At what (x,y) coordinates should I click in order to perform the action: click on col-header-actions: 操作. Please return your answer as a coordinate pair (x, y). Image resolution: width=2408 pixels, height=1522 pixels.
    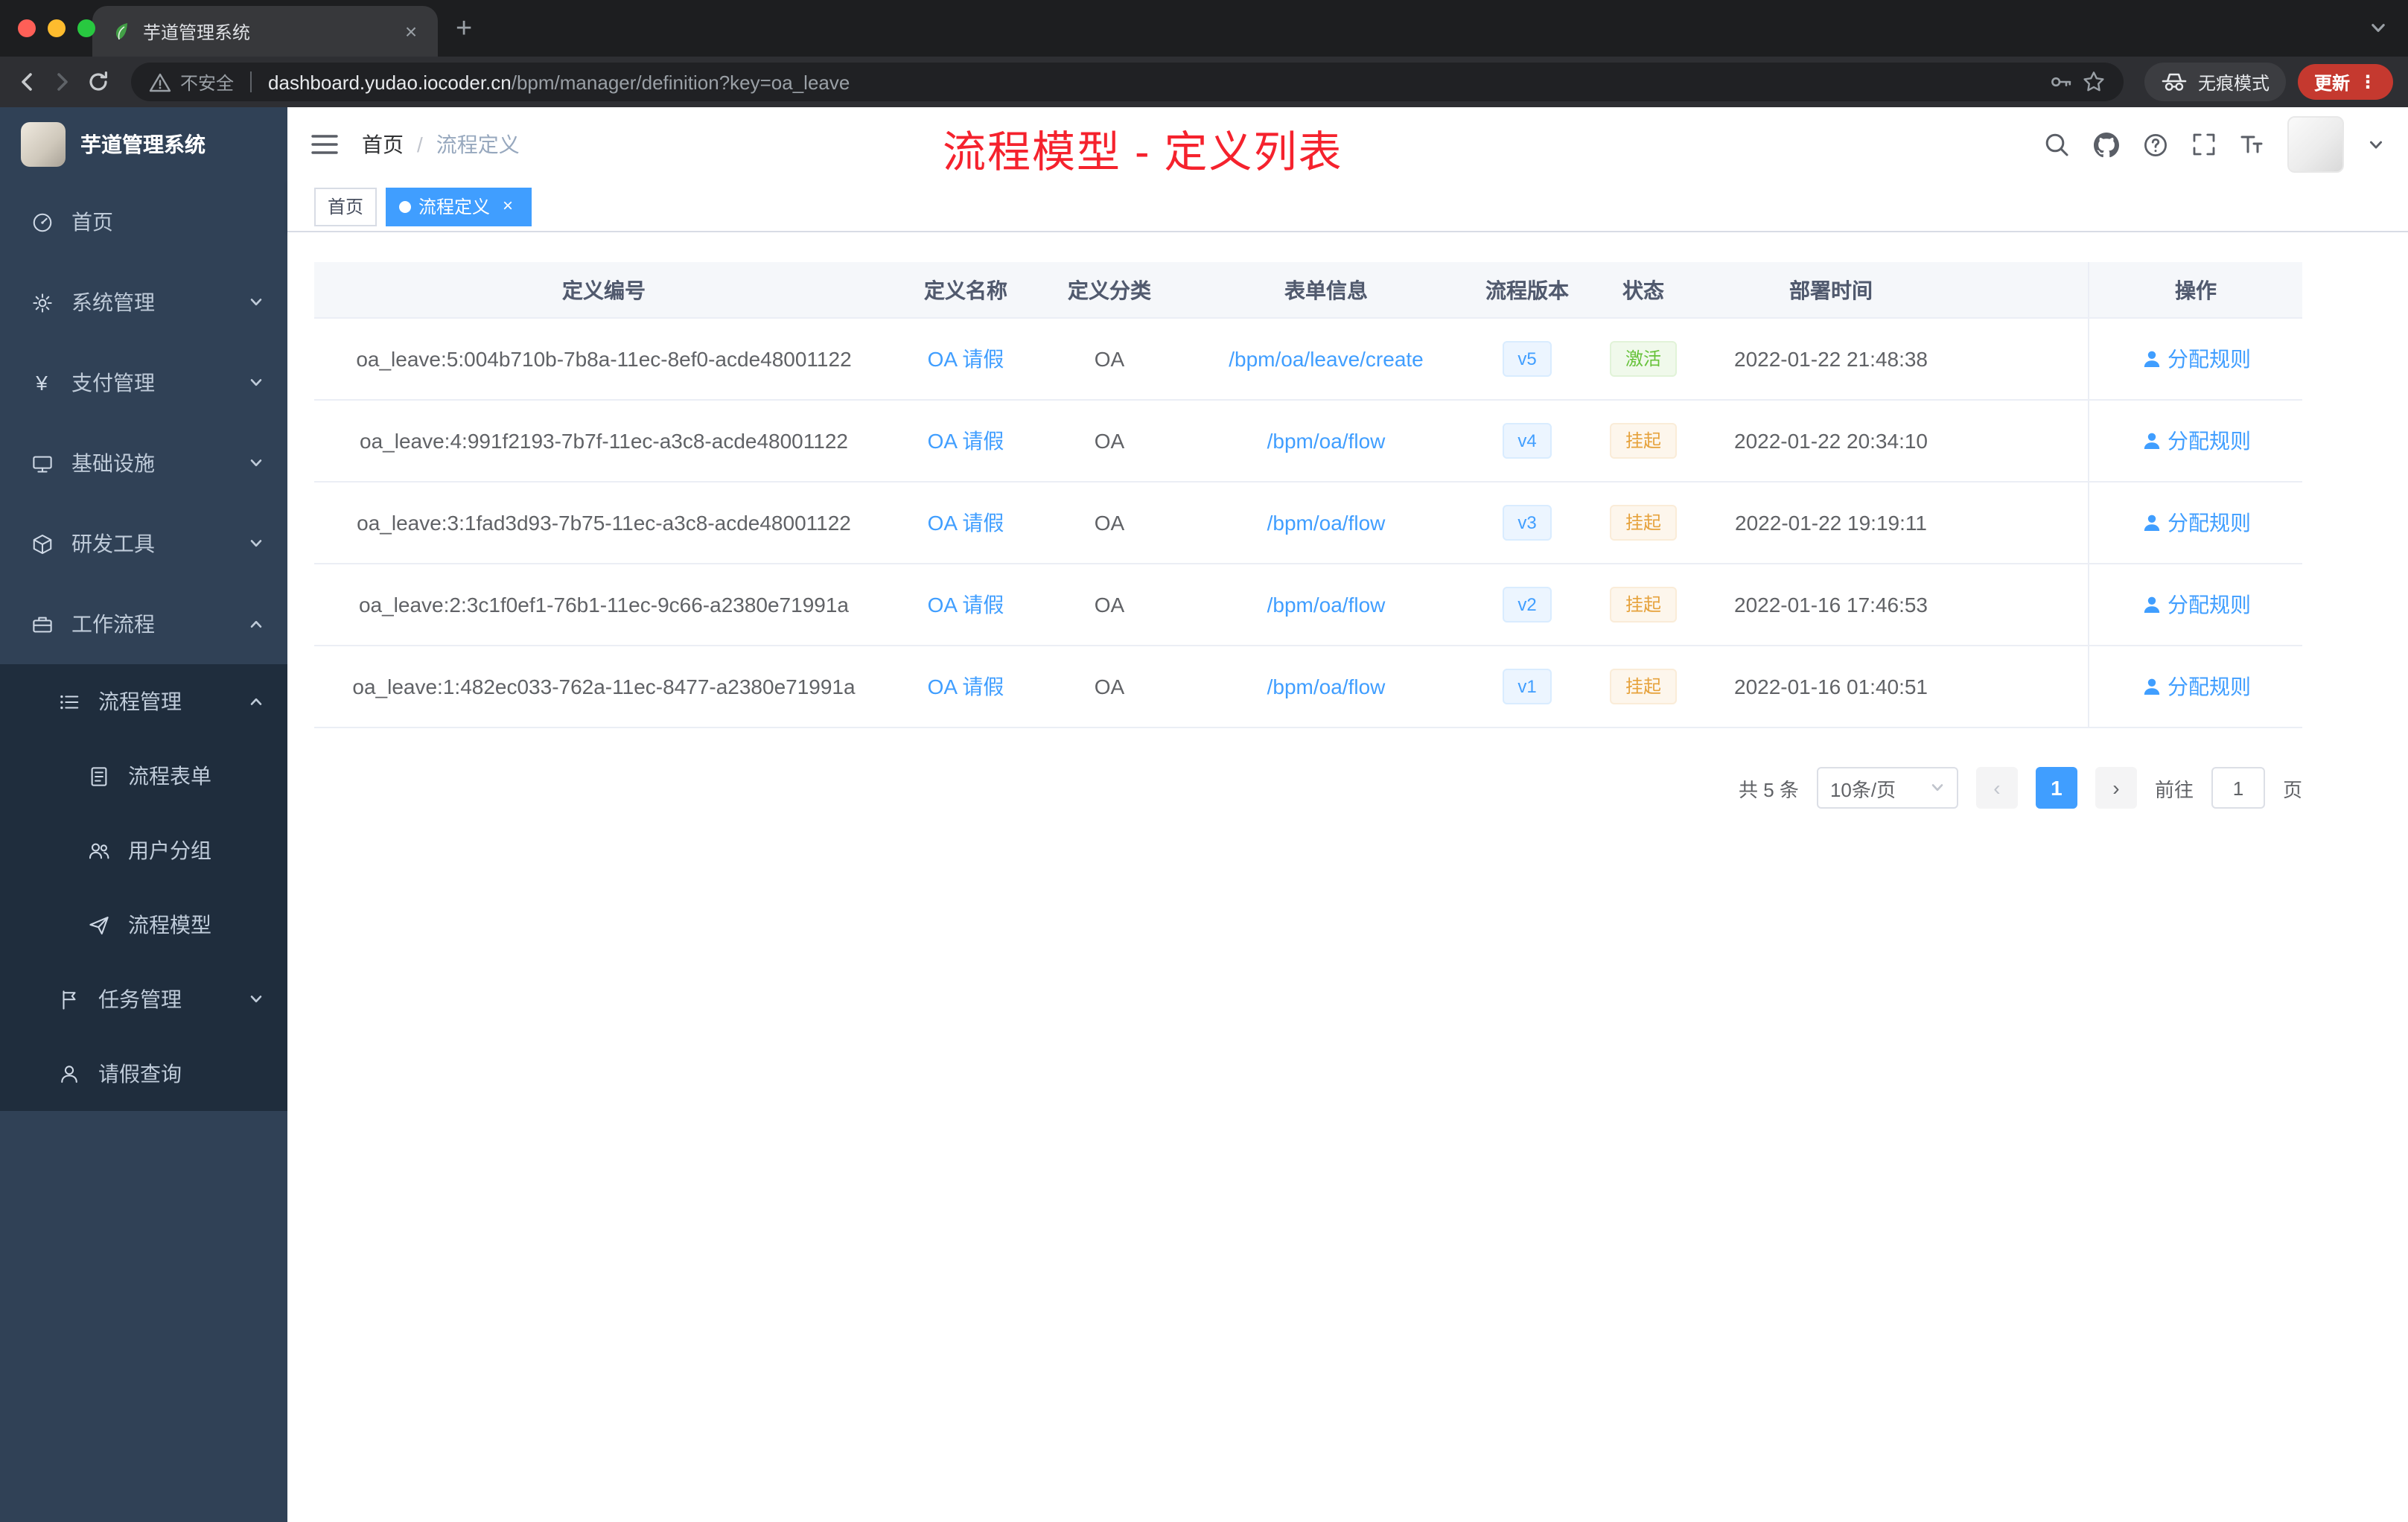
    Looking at the image, I should click on (2195, 289).